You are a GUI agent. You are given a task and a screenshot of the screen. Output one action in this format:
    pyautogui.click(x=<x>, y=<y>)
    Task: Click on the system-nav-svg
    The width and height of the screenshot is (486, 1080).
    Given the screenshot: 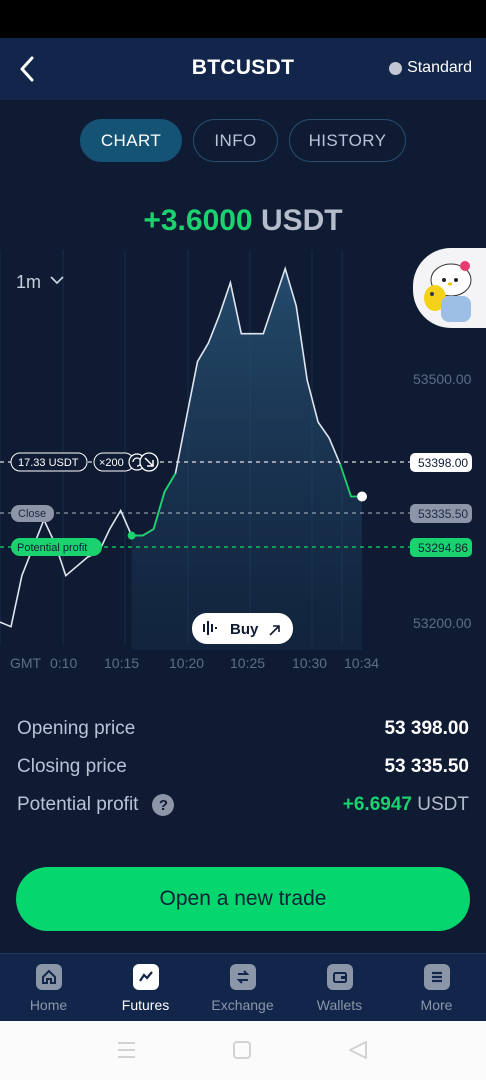 What is the action you would take?
    pyautogui.click(x=242, y=1050)
    